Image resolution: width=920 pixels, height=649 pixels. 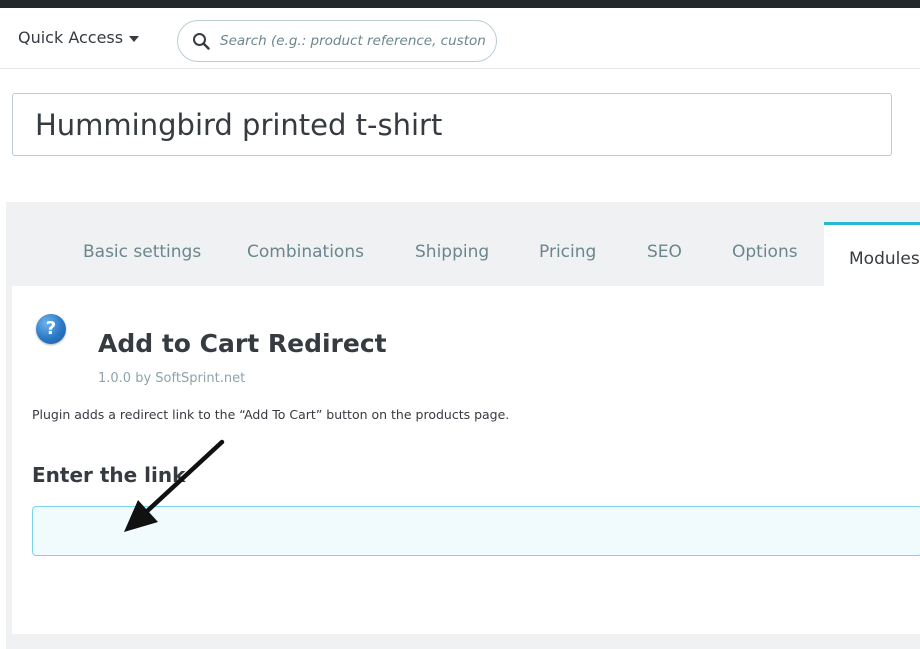 I want to click on quick-access-dropdown: Quick Access, so click(x=79, y=37).